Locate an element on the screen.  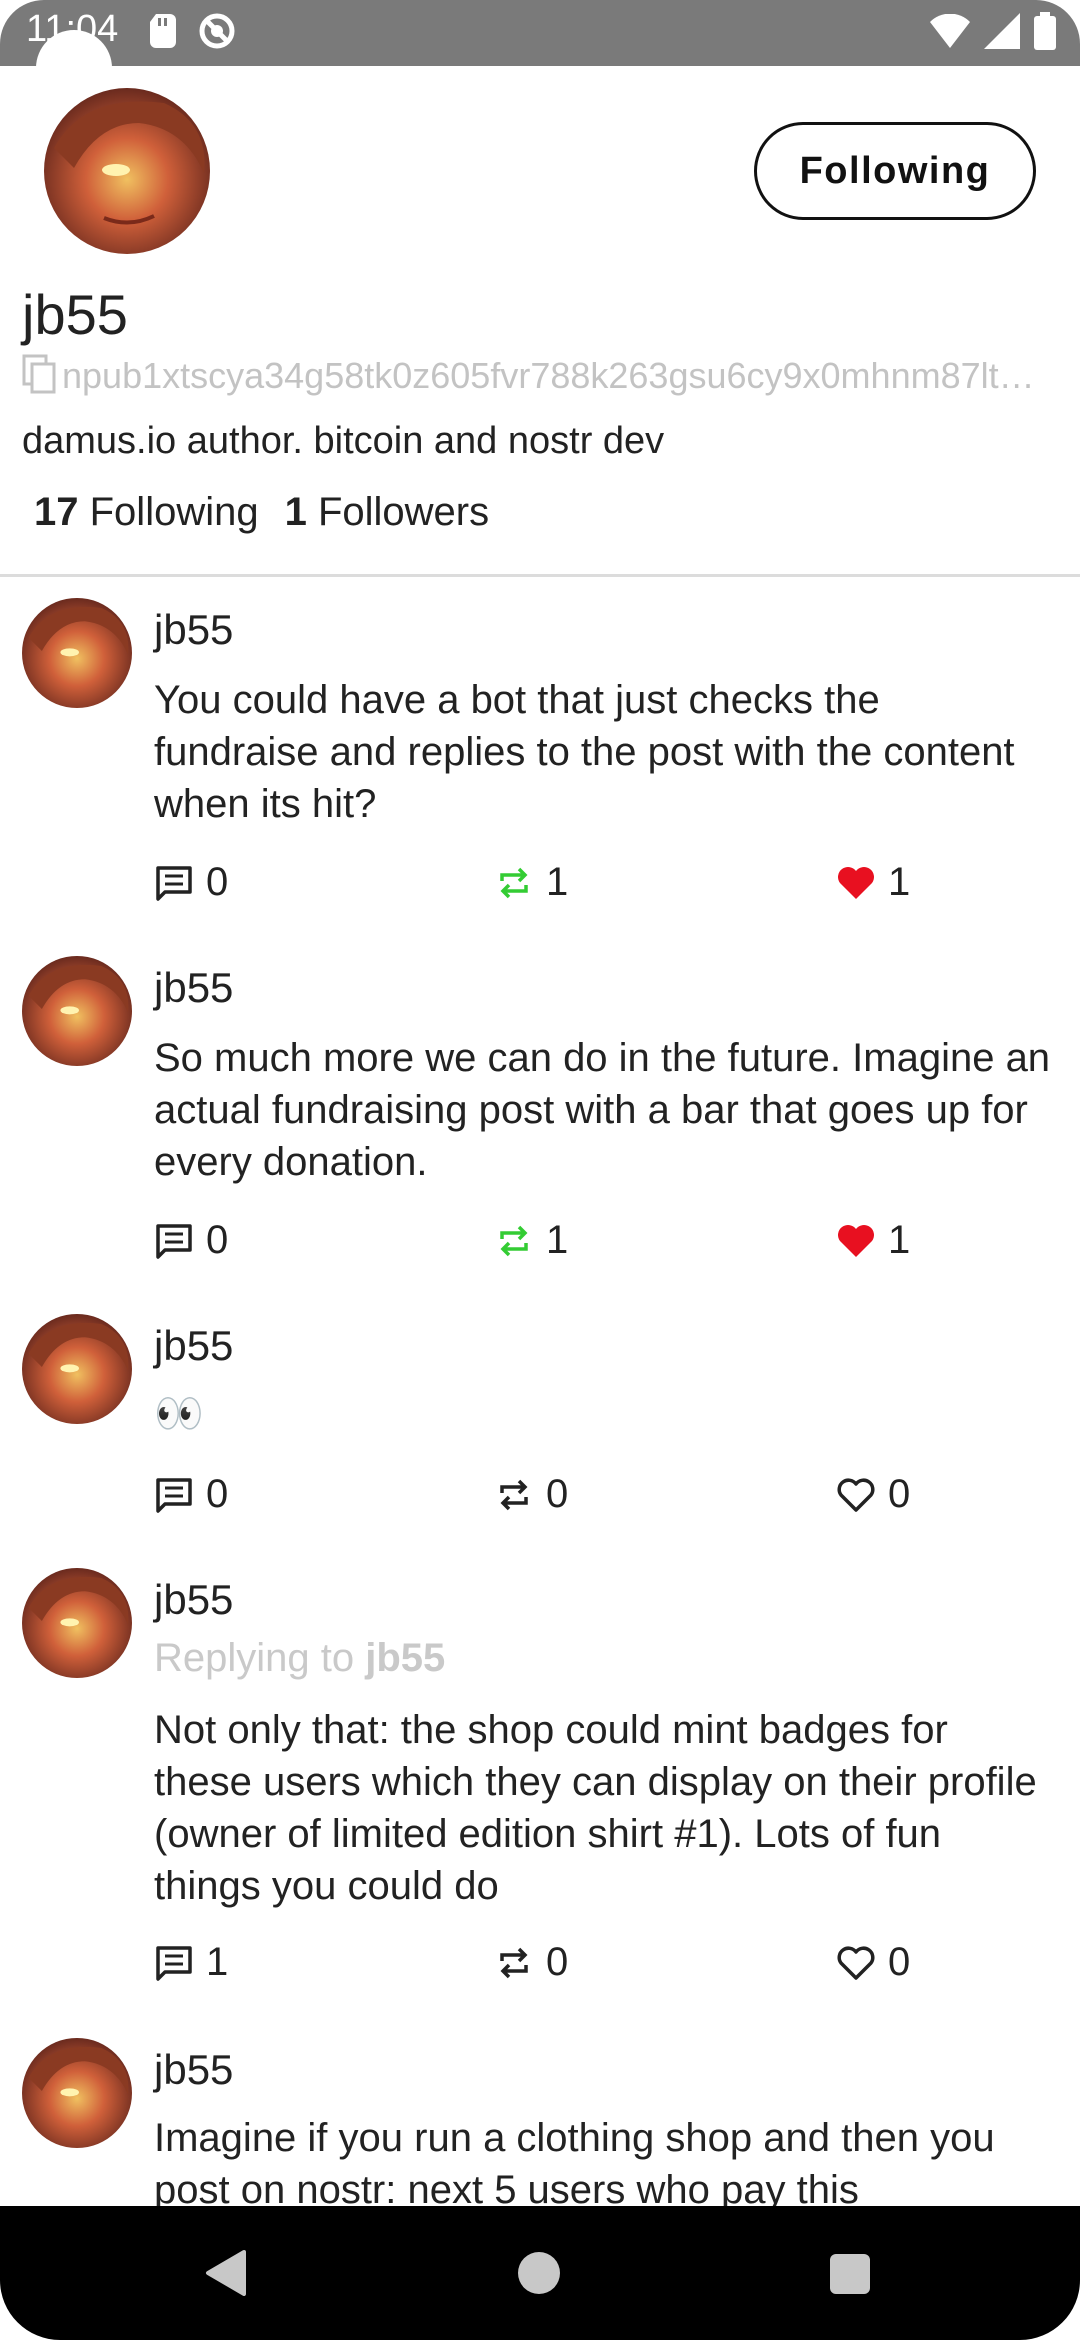
followers-count: 1 is located at coordinates (295, 512).